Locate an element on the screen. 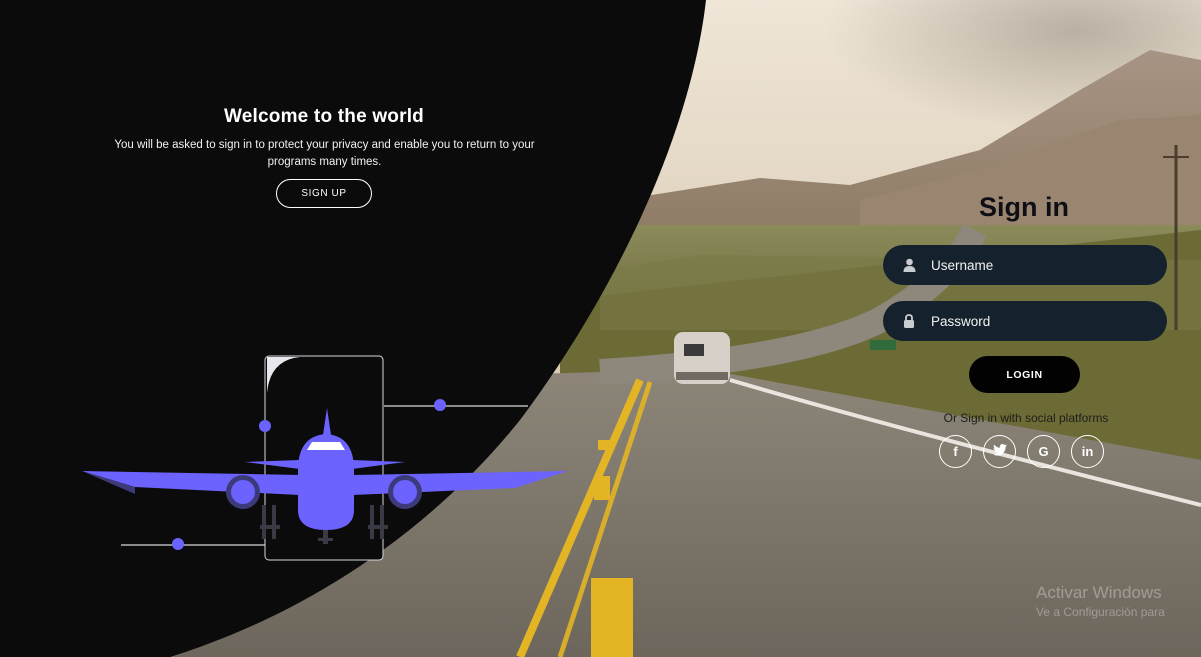 The height and width of the screenshot is (657, 1201). social-buttons: f G in is located at coordinates (1021, 451).